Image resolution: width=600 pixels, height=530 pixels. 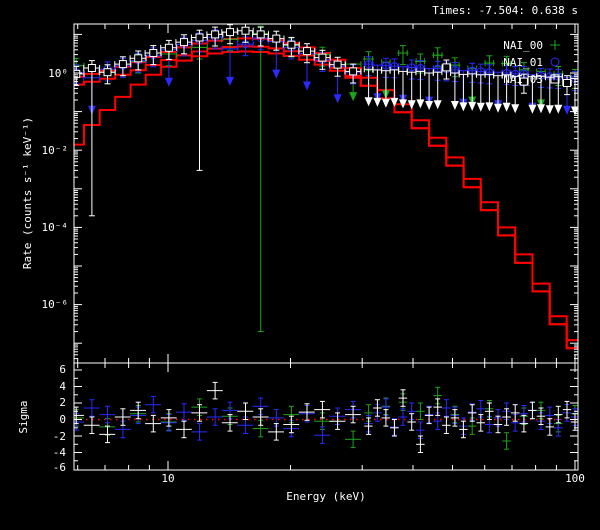 I want to click on ytick-1e0: 10⁰, so click(x=58, y=73).